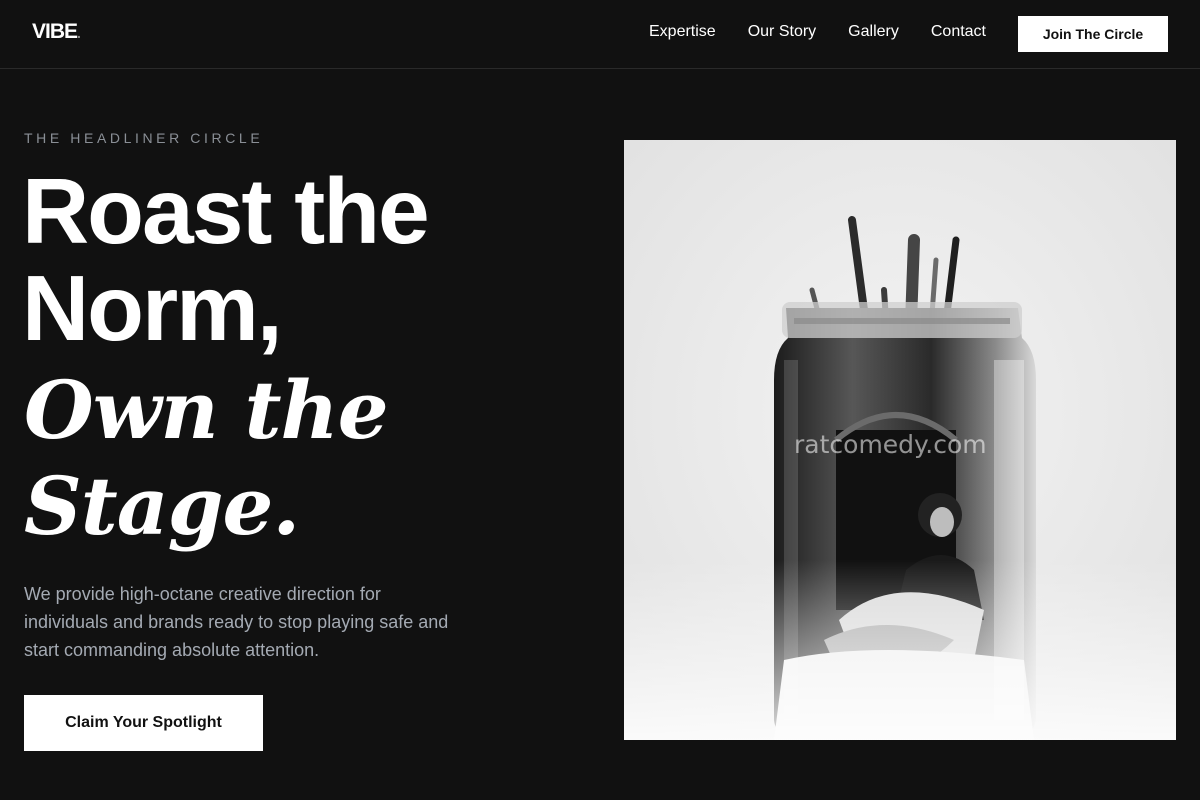 The image size is (1200, 800). Describe the element at coordinates (162, 506) in the screenshot. I see `headline-line-4: Stage.` at that location.